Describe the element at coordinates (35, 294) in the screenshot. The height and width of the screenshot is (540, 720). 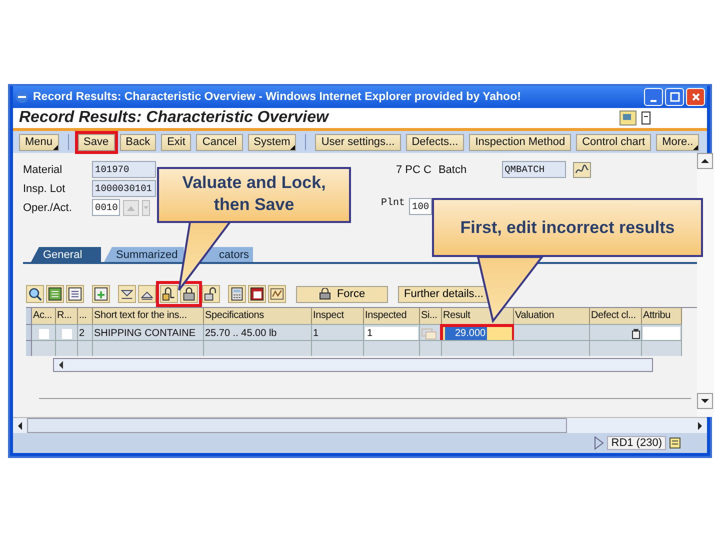
I see `zoom-icon` at that location.